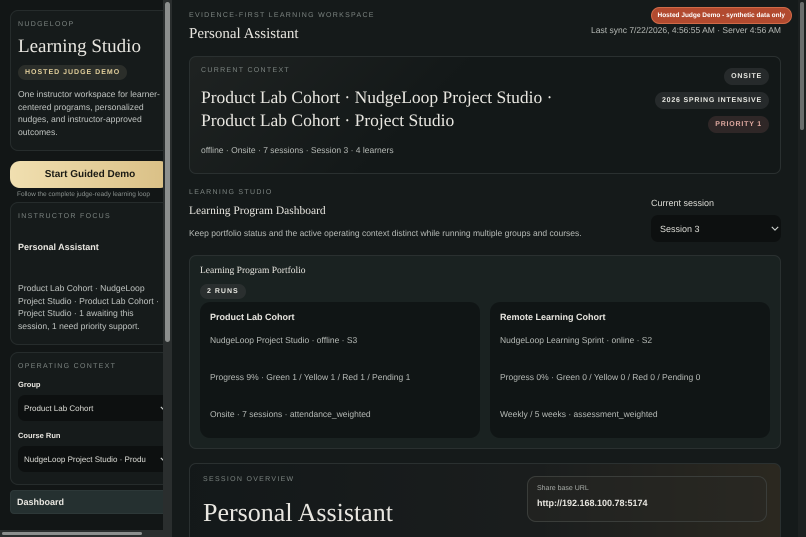 The width and height of the screenshot is (806, 537). Describe the element at coordinates (579, 414) in the screenshot. I see `run-detail: Weekly / 5 weeks · assessment_weighted` at that location.